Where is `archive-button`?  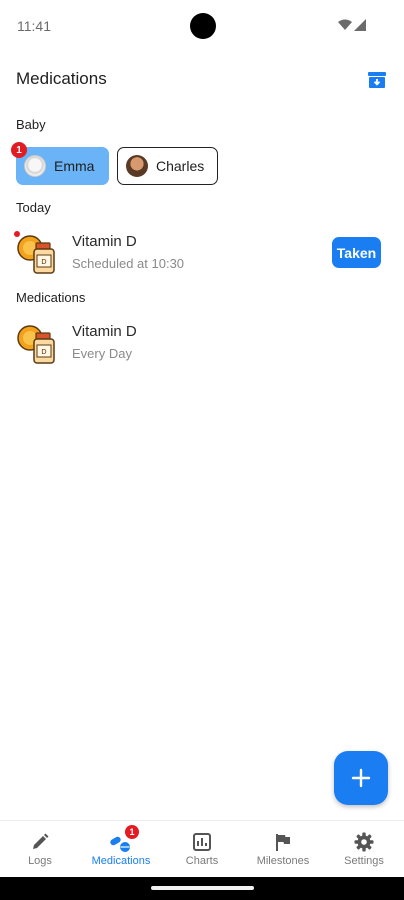
archive-button is located at coordinates (377, 80).